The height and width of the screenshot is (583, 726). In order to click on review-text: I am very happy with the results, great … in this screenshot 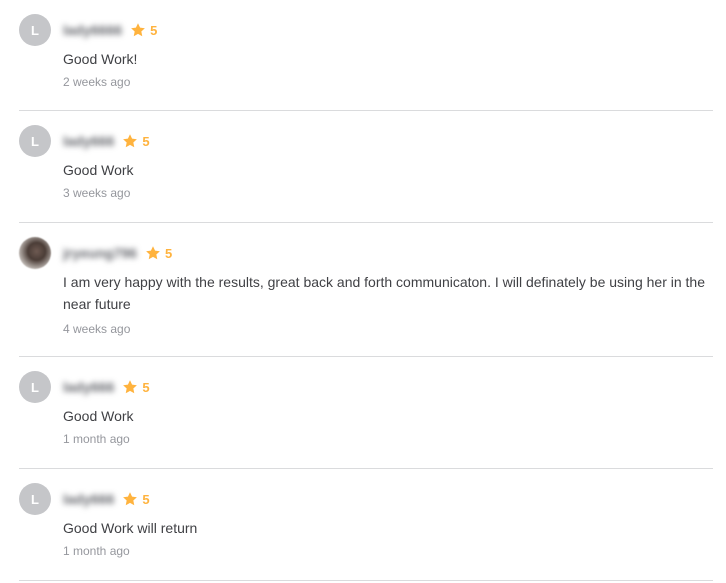, I will do `click(384, 293)`.